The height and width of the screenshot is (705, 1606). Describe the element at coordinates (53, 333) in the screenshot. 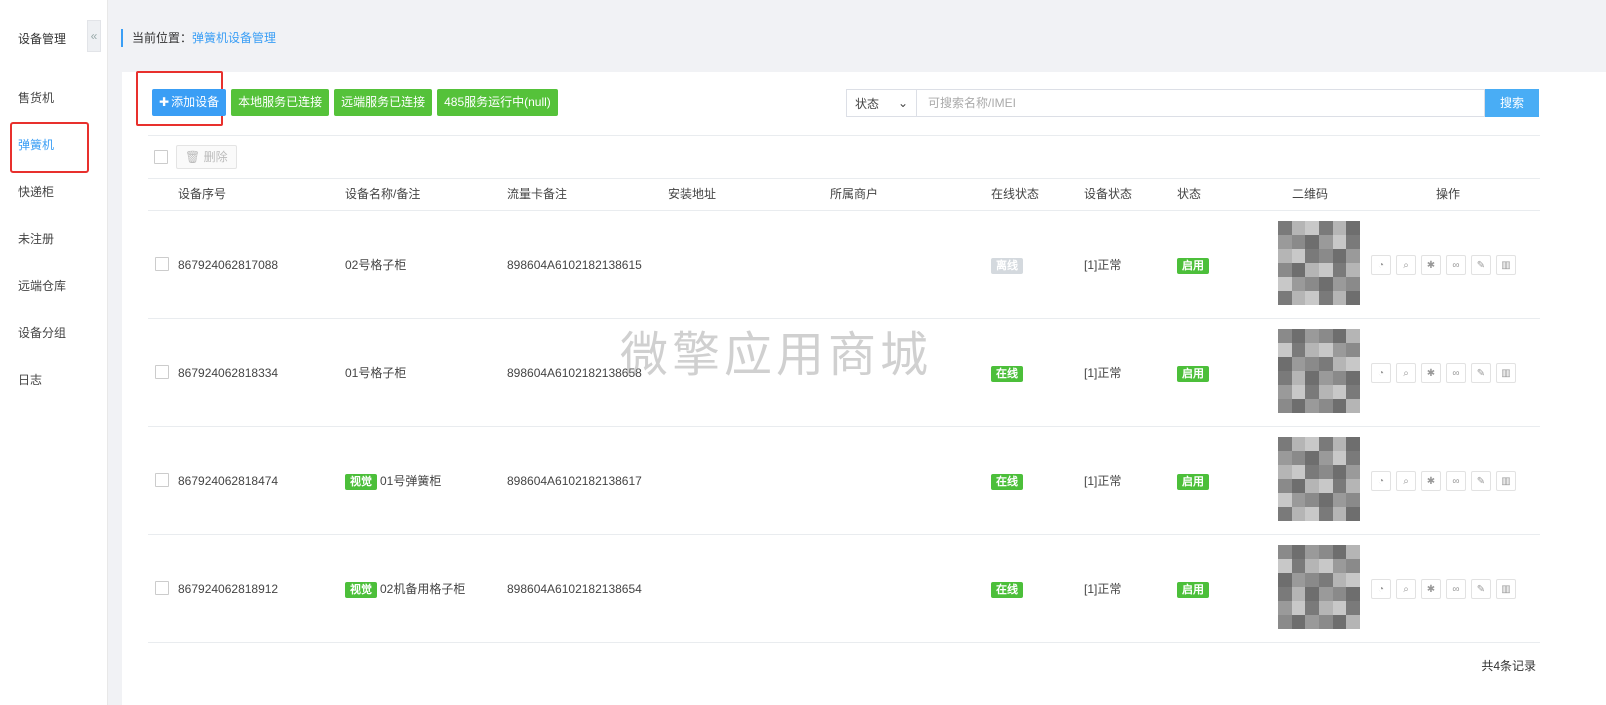

I see `sidebar-item-group: 设备分组` at that location.